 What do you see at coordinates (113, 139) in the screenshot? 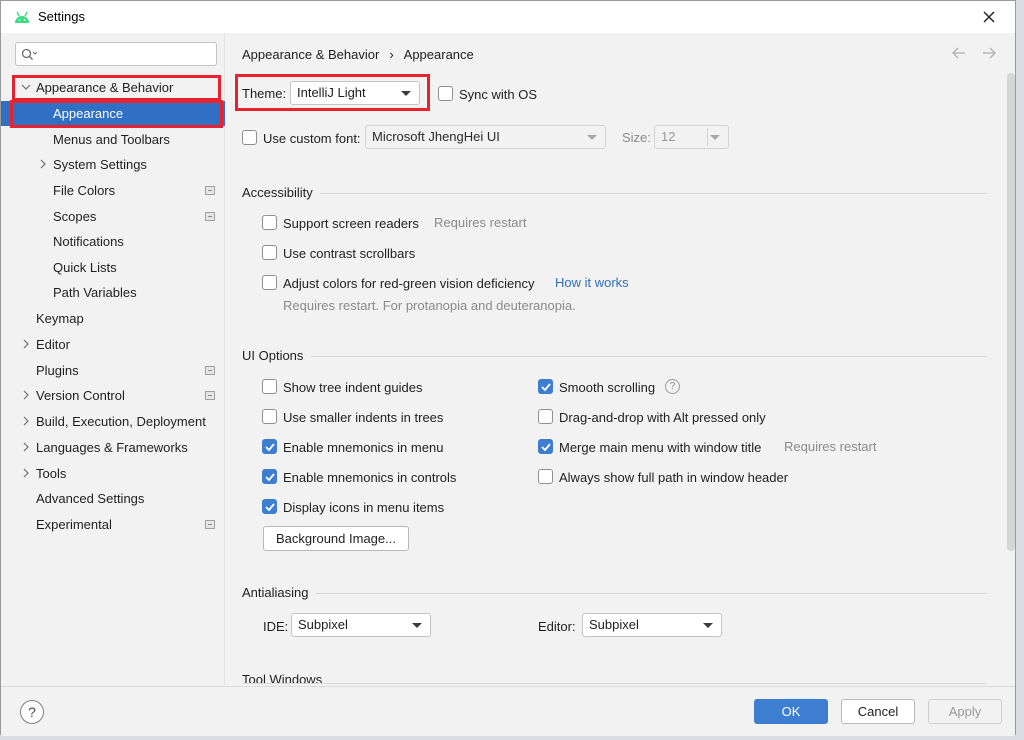
I see `sidebar-item-menus-and-toolbars: Menus and Toolbars` at bounding box center [113, 139].